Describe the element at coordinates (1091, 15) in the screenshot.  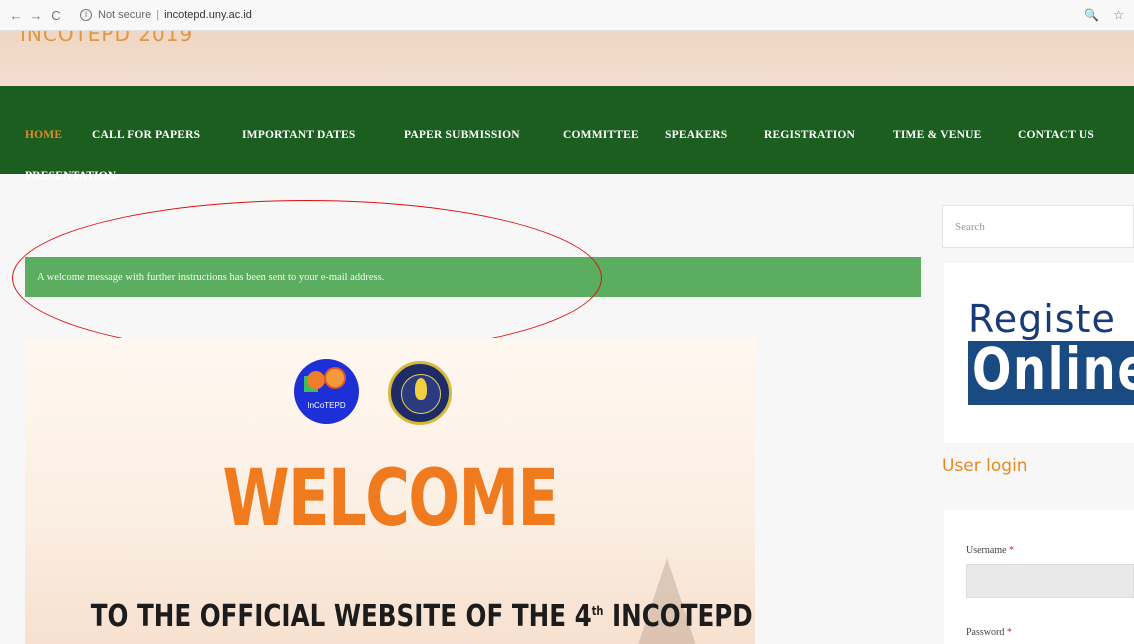
I see `zoom-icon: 🔍` at that location.